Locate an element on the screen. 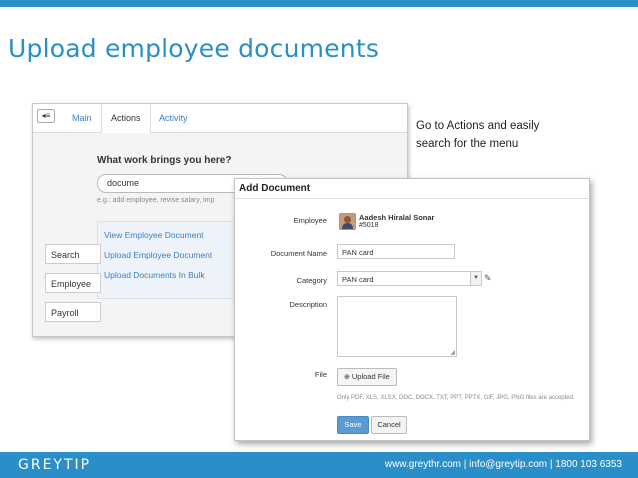 This screenshot has width=638, height=478. tab-main: Main is located at coordinates (82, 118).